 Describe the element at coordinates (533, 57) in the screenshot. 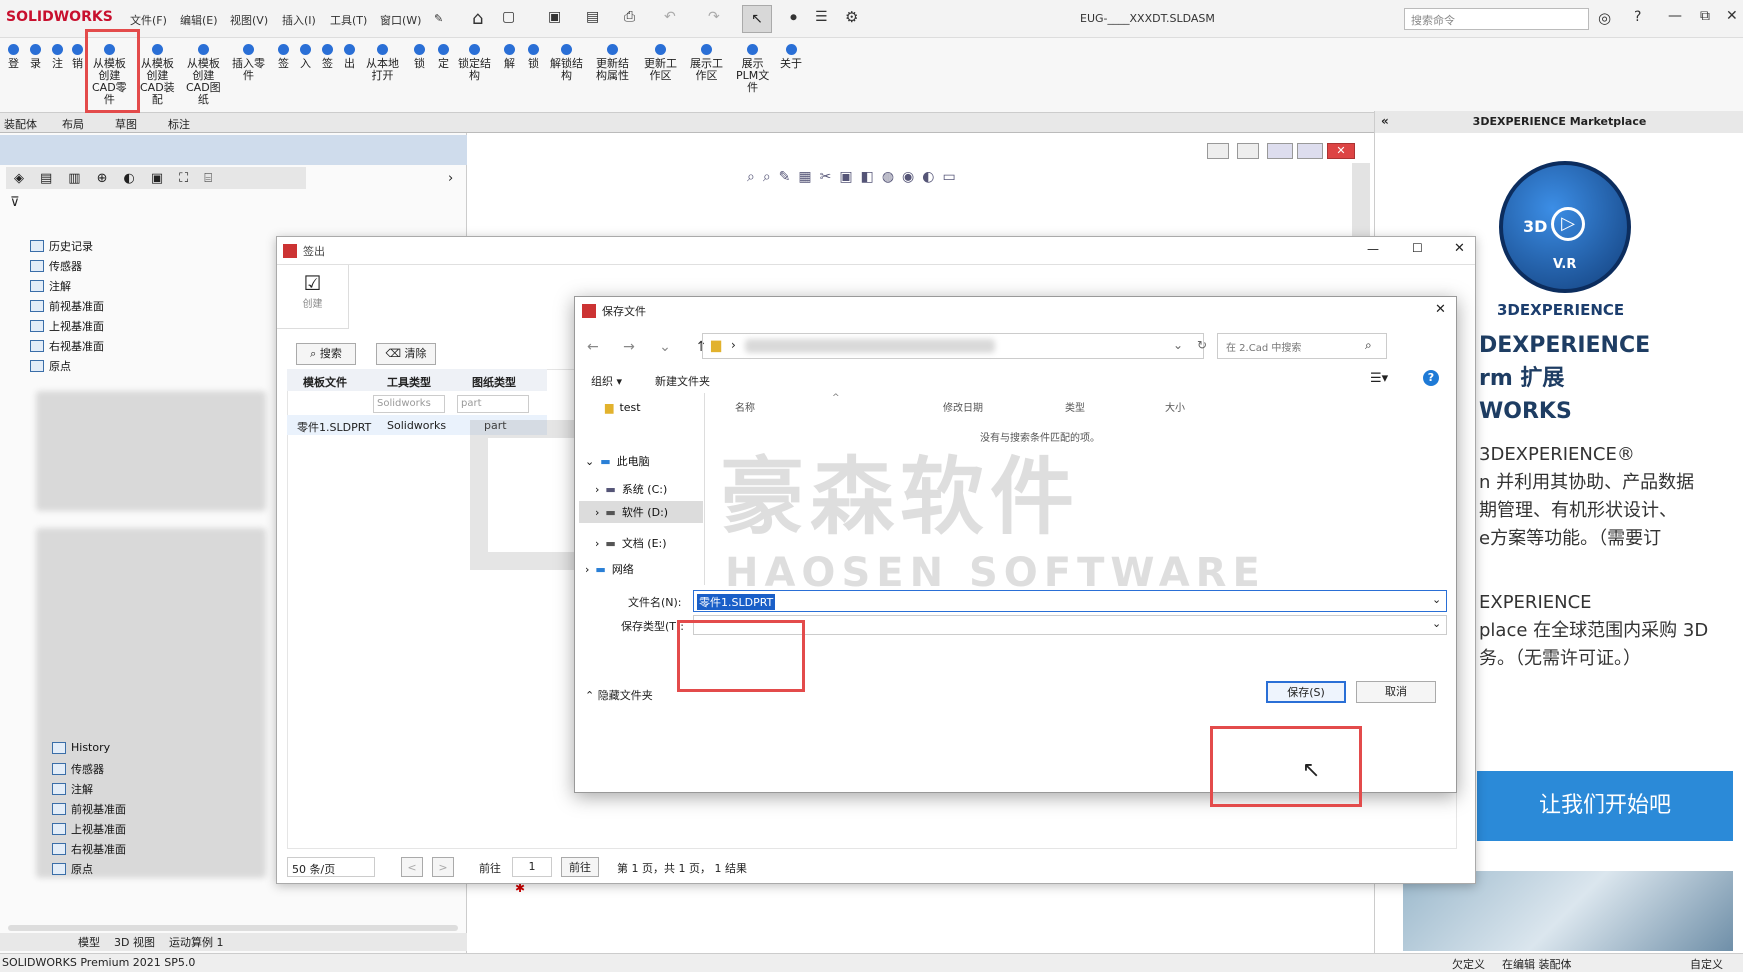

I see `ribbon-button-17: 锁` at that location.